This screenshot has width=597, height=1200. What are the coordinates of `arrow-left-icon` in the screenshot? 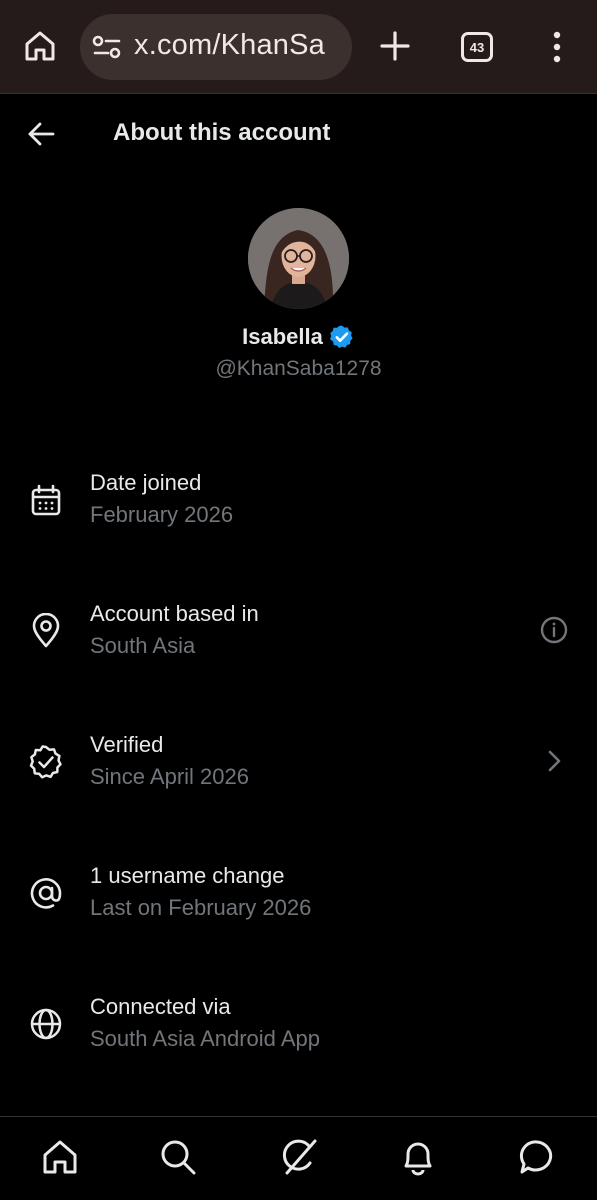 It's located at (42, 134).